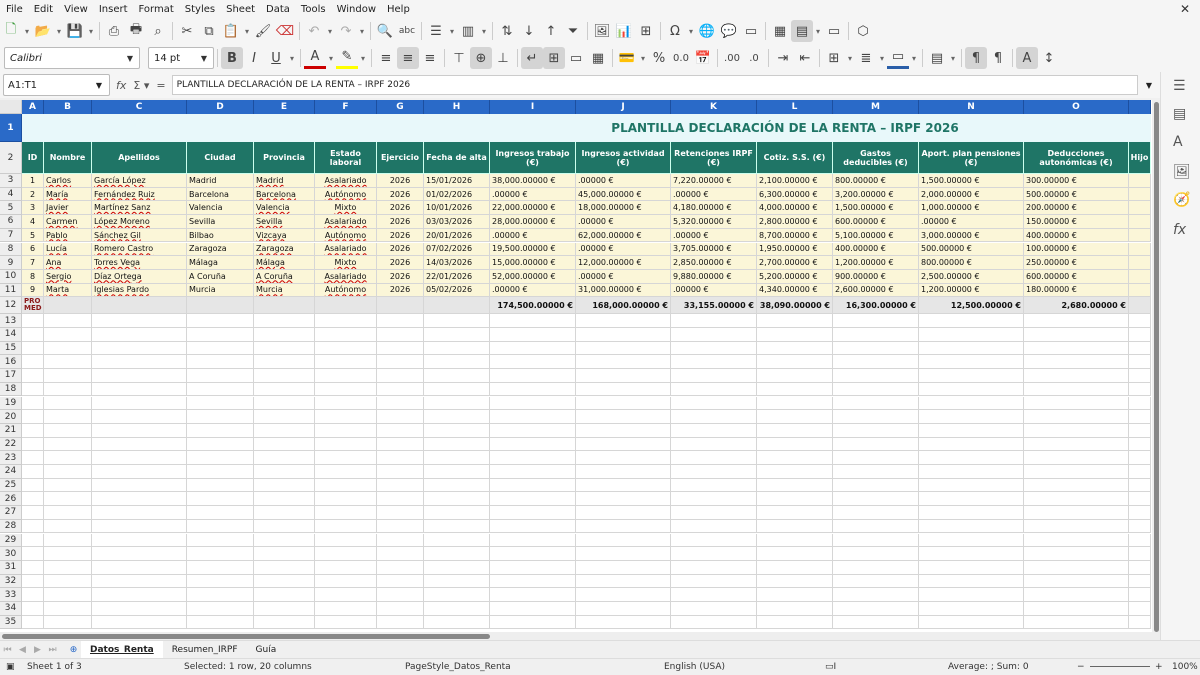 The image size is (1200, 675). What do you see at coordinates (532, 58) in the screenshot?
I see `wrap-text-icon: ↵` at bounding box center [532, 58].